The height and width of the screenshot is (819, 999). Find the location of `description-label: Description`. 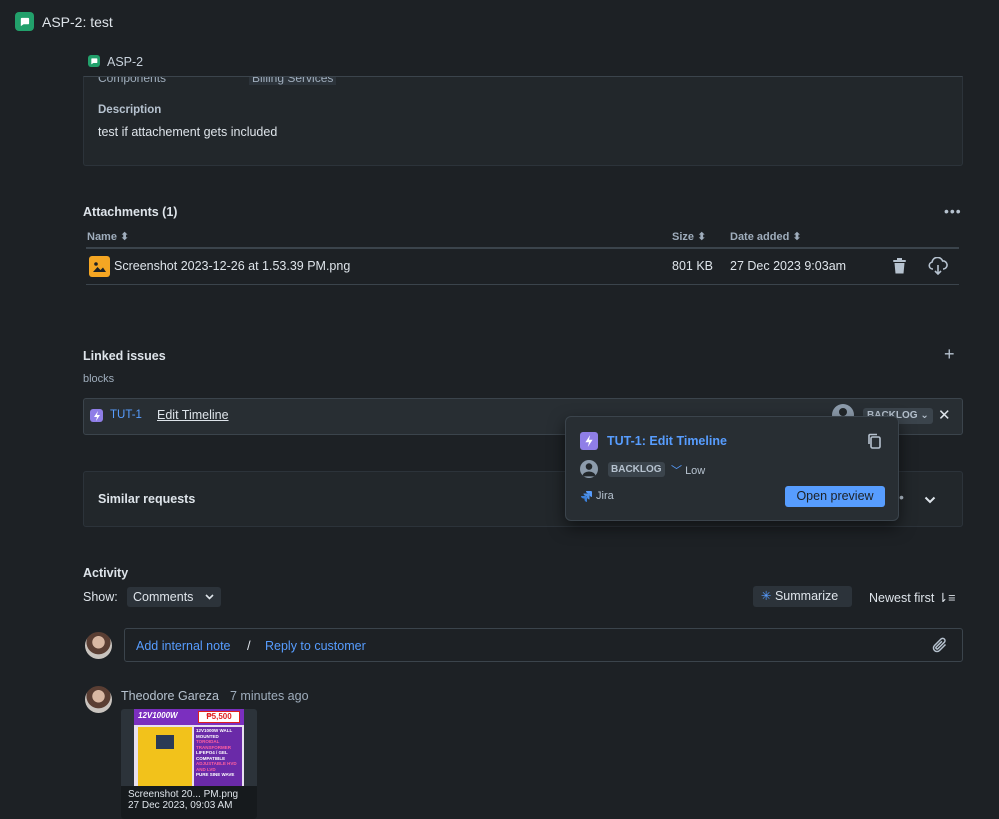

description-label: Description is located at coordinates (130, 110).